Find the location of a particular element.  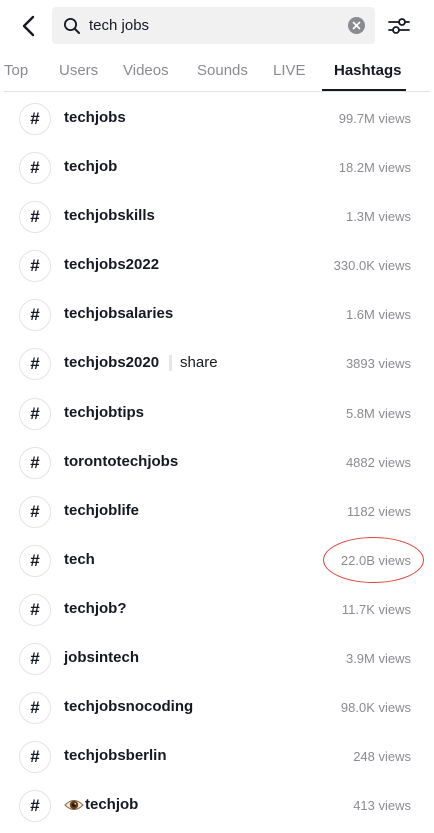

hashtag-name: techjobsalaries is located at coordinates (119, 314).